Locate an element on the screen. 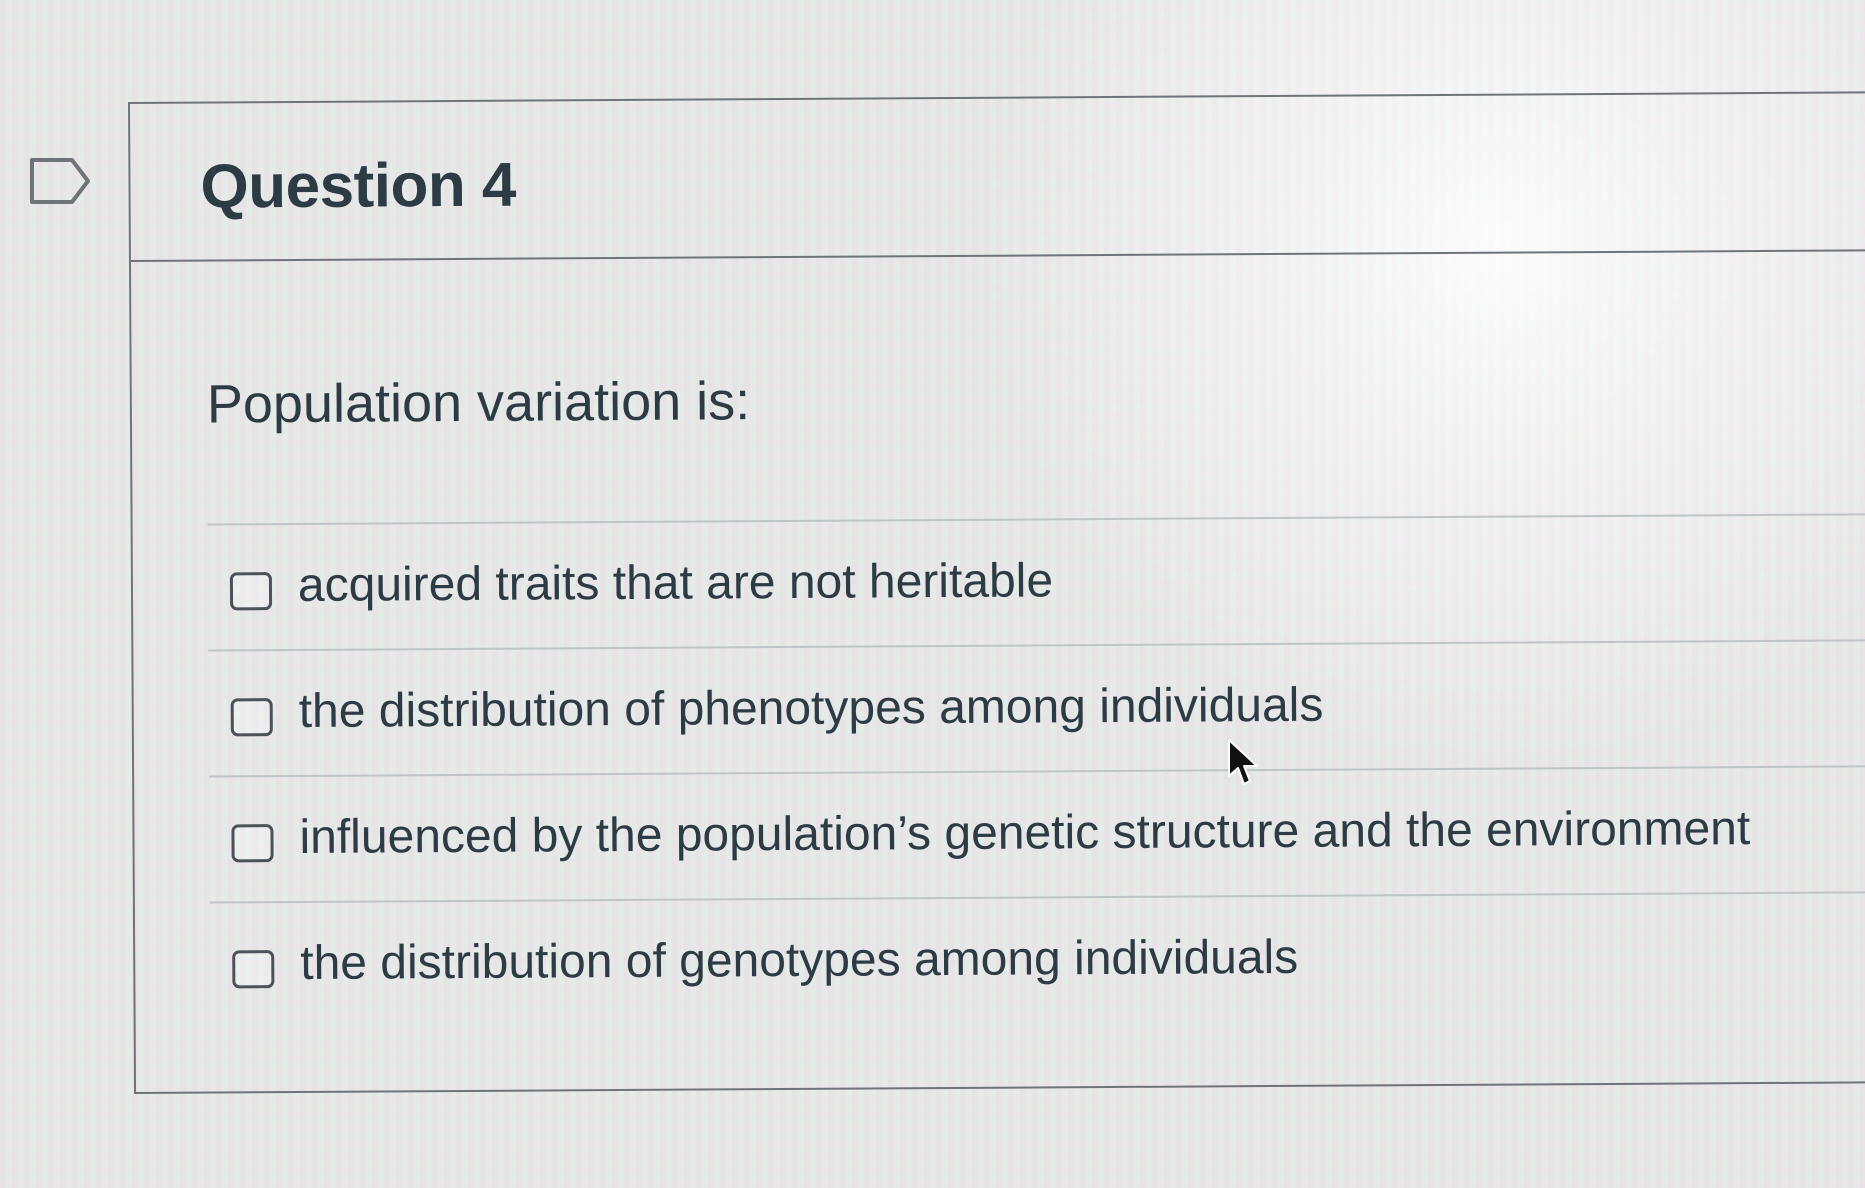 The image size is (1865, 1188). mouse-pointer-icon is located at coordinates (1243, 762).